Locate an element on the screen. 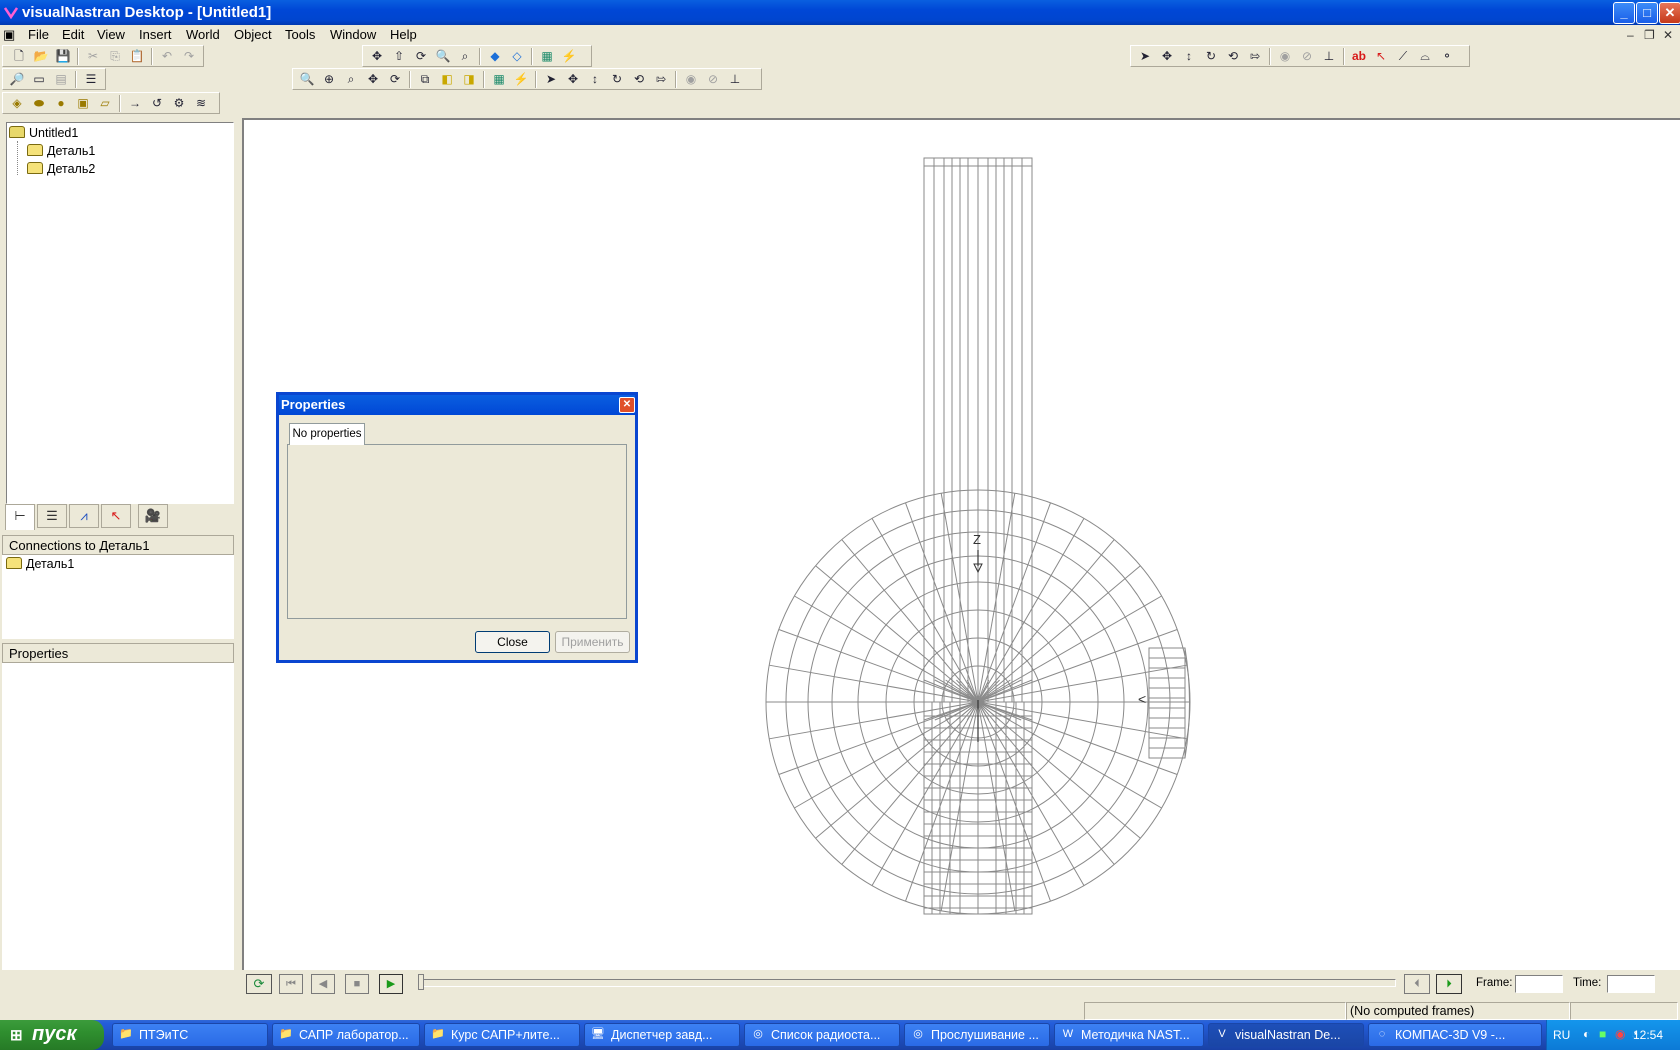  measure-icon: ⟋ is located at coordinates (1403, 56).